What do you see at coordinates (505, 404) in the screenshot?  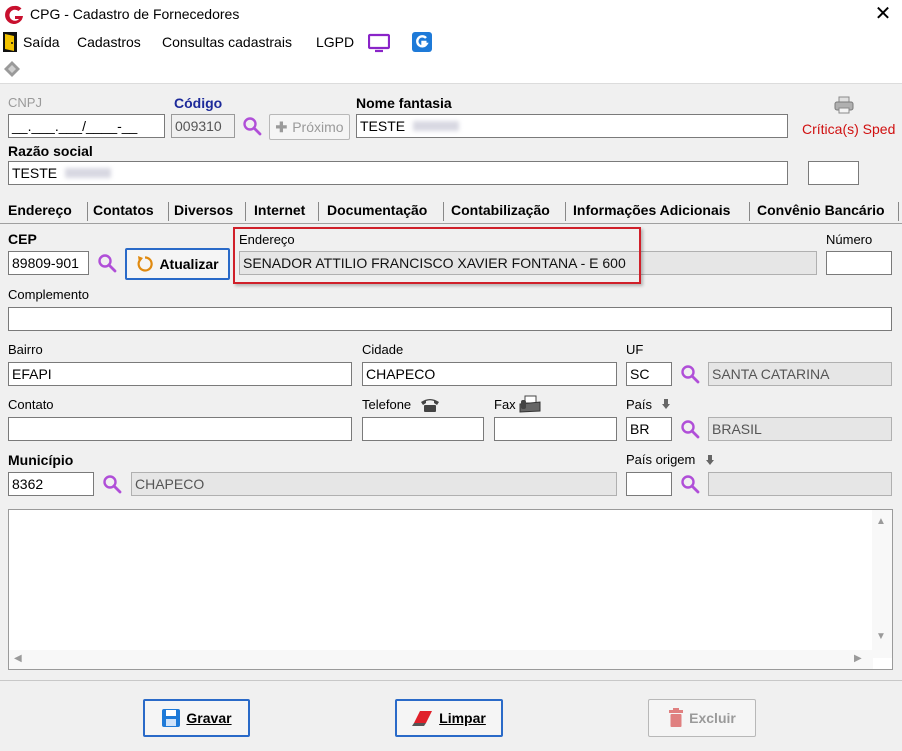 I see `fax-label: Fax` at bounding box center [505, 404].